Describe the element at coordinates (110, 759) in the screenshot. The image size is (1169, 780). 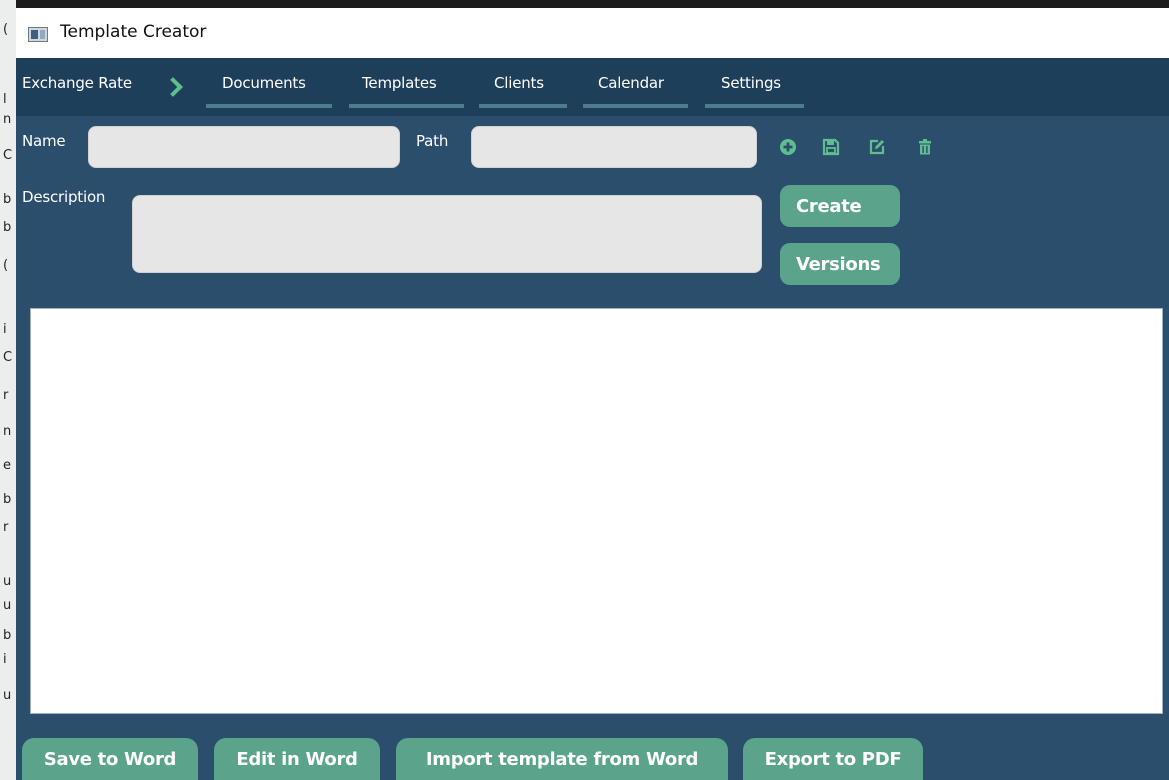
I see `save-to-word-button: Save to Word` at that location.